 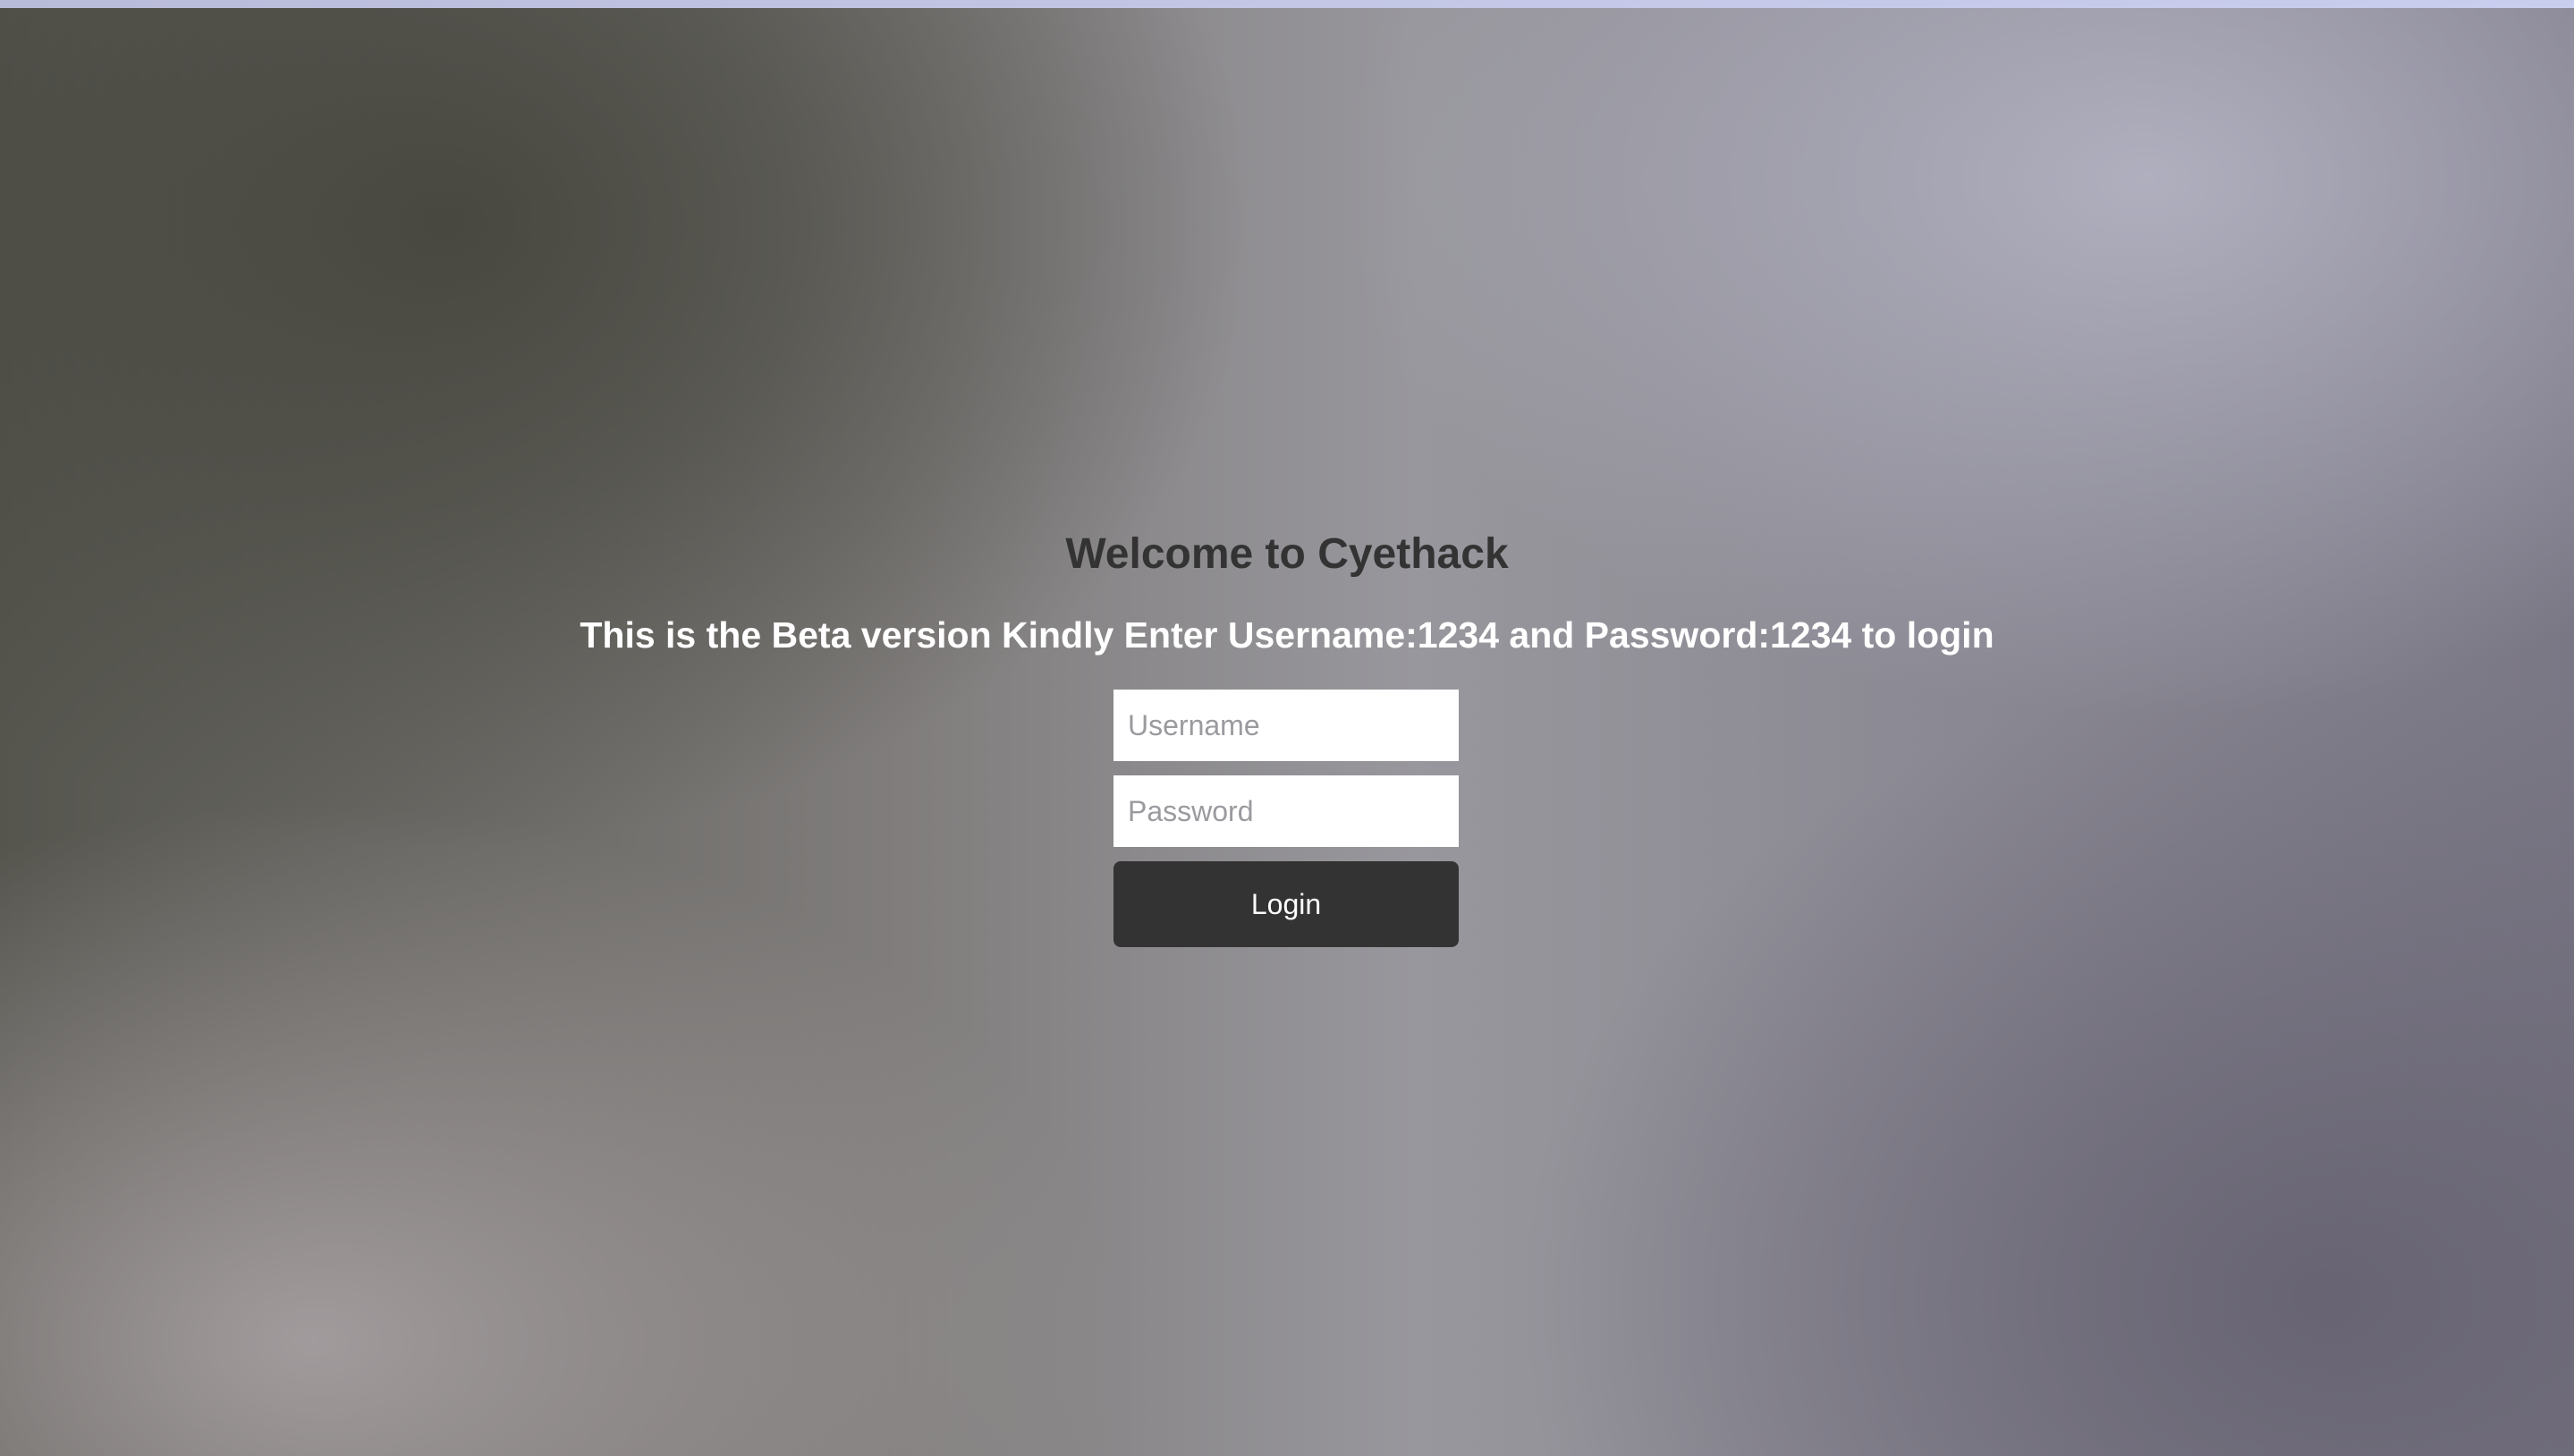 I want to click on username-input, so click(x=1286, y=725).